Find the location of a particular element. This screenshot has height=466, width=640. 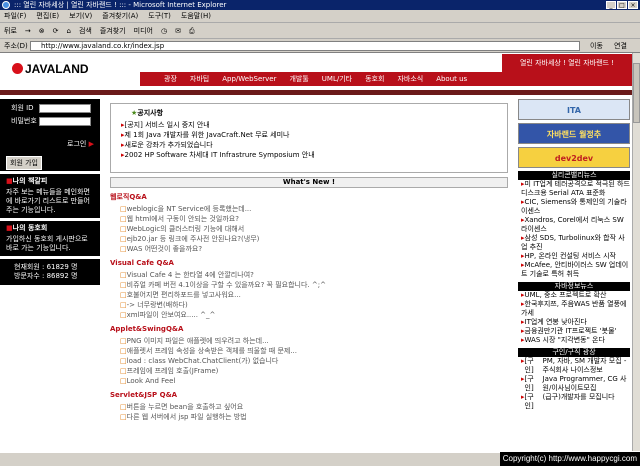

favorites-button: 즐겨찾기 is located at coordinates (113, 30).